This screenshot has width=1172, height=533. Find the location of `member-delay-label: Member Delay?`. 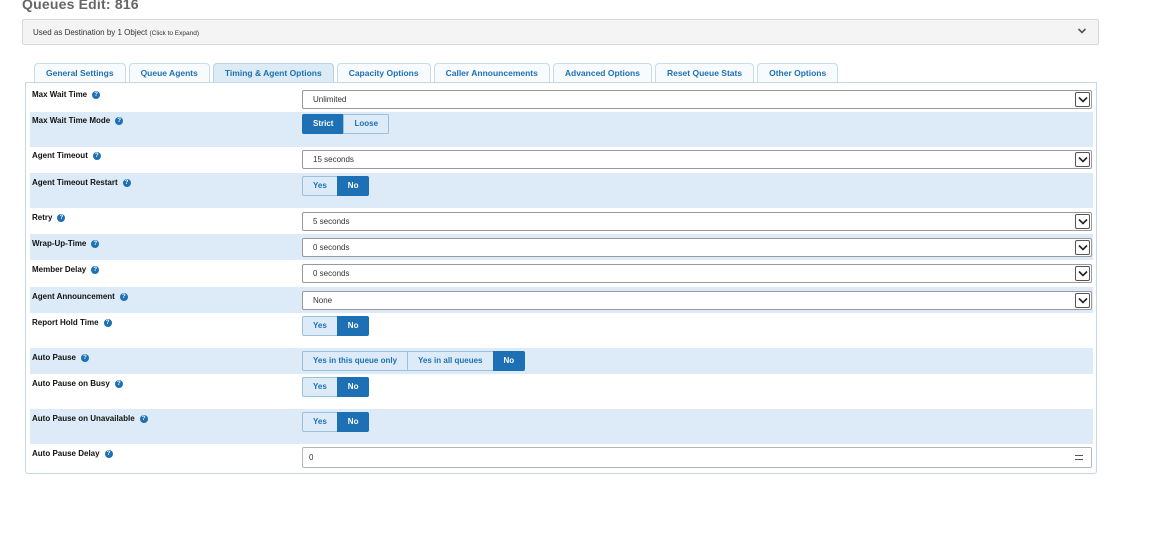

member-delay-label: Member Delay? is located at coordinates (66, 269).